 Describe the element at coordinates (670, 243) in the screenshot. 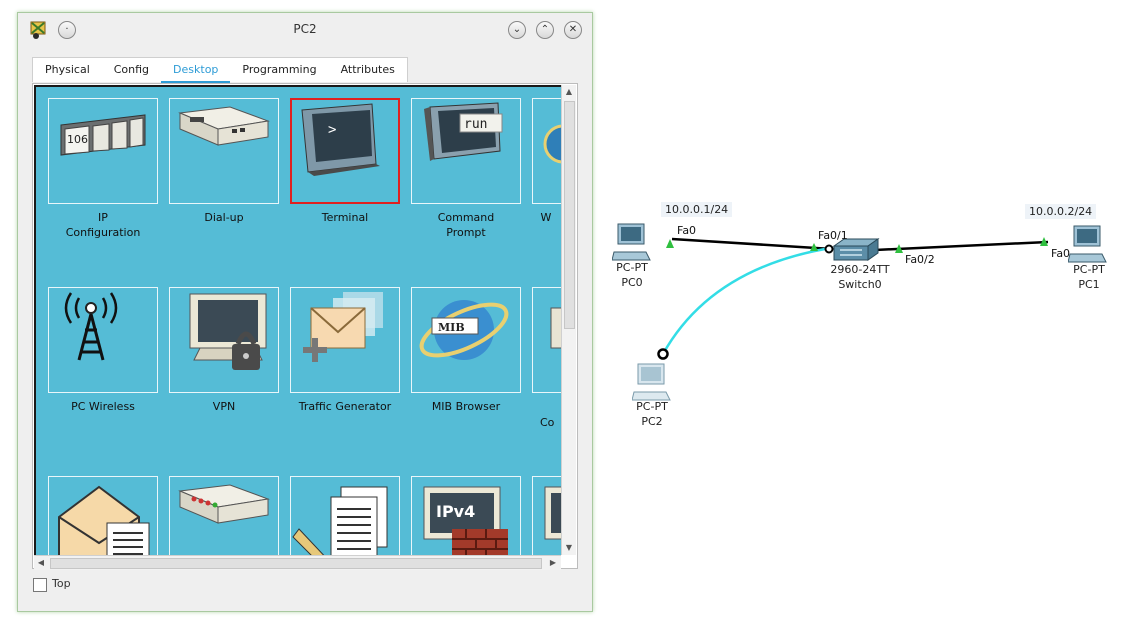

I see `link-up-indicator-pc0` at that location.